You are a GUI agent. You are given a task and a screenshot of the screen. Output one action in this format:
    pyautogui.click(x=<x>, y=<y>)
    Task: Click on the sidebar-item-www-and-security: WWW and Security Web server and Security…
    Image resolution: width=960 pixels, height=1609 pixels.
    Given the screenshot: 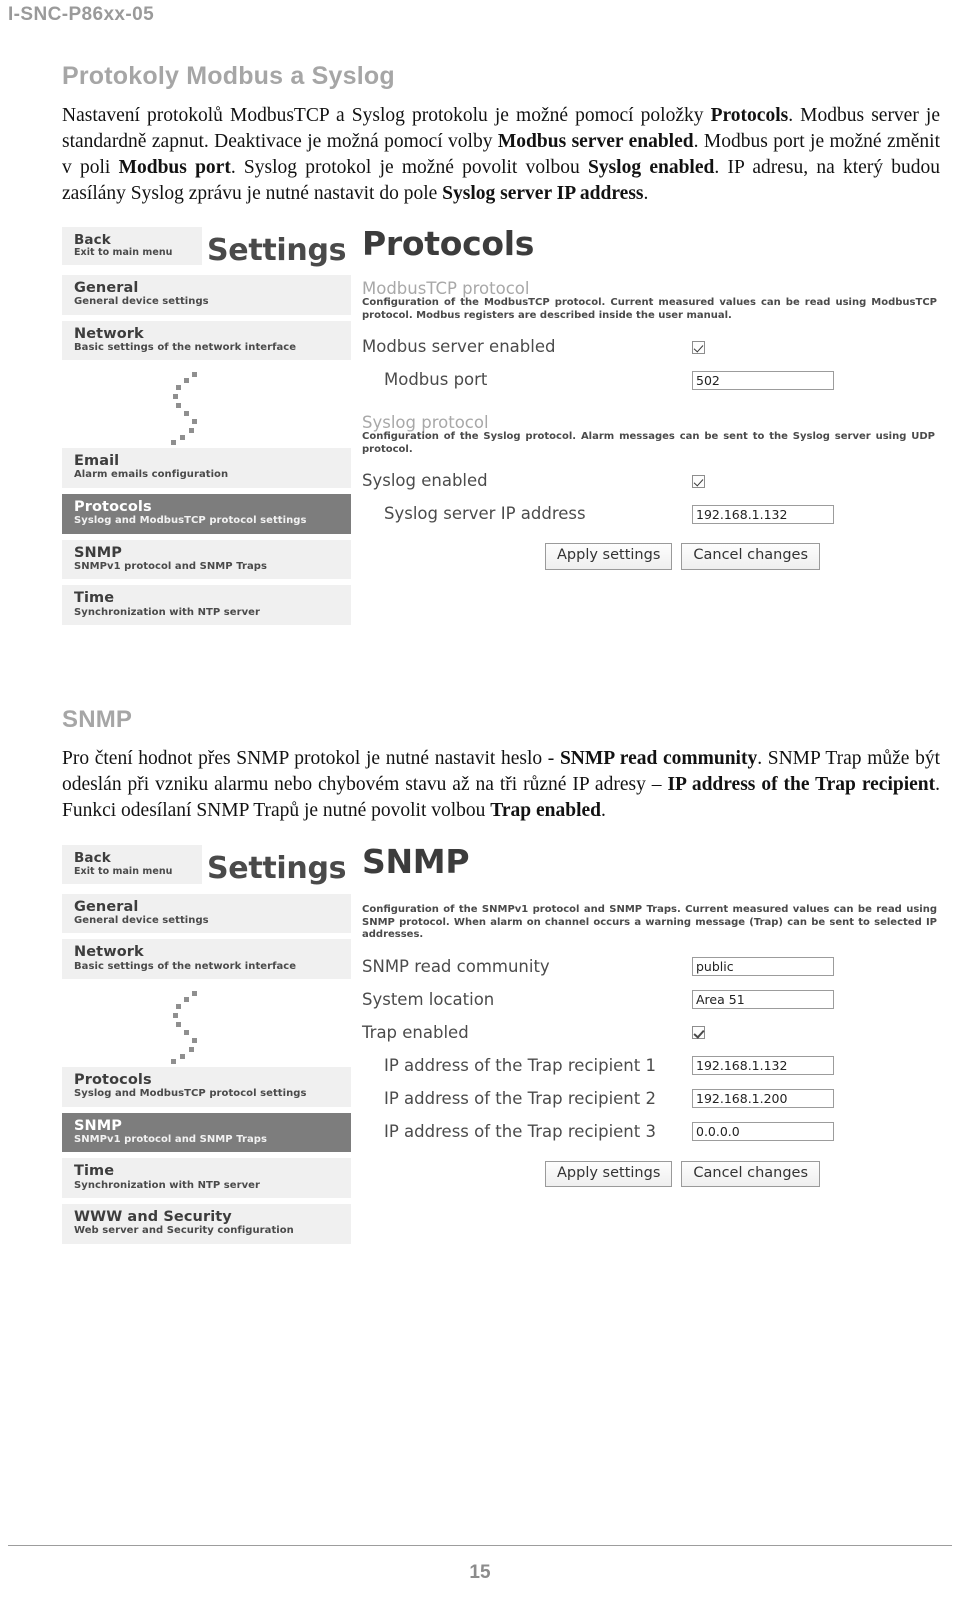 What is the action you would take?
    pyautogui.click(x=206, y=1224)
    